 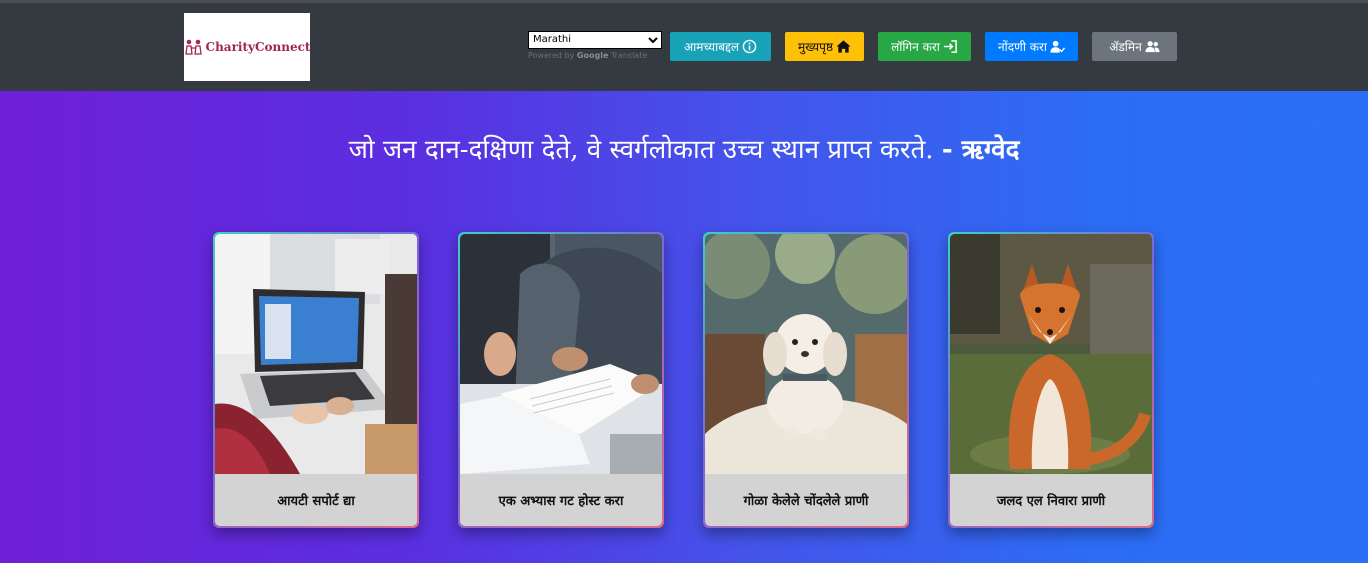 I want to click on about-us-button: आमच्याबद्दल, so click(x=720, y=46).